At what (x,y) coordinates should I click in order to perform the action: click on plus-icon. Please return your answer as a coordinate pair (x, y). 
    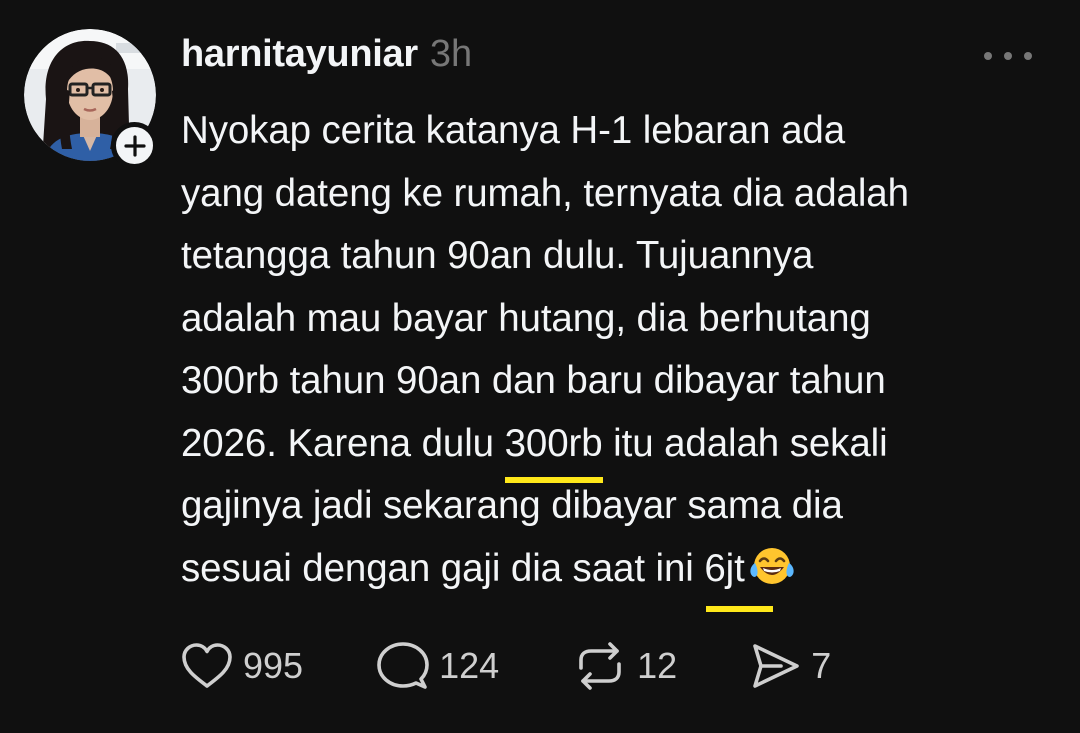
    Looking at the image, I should click on (134, 145).